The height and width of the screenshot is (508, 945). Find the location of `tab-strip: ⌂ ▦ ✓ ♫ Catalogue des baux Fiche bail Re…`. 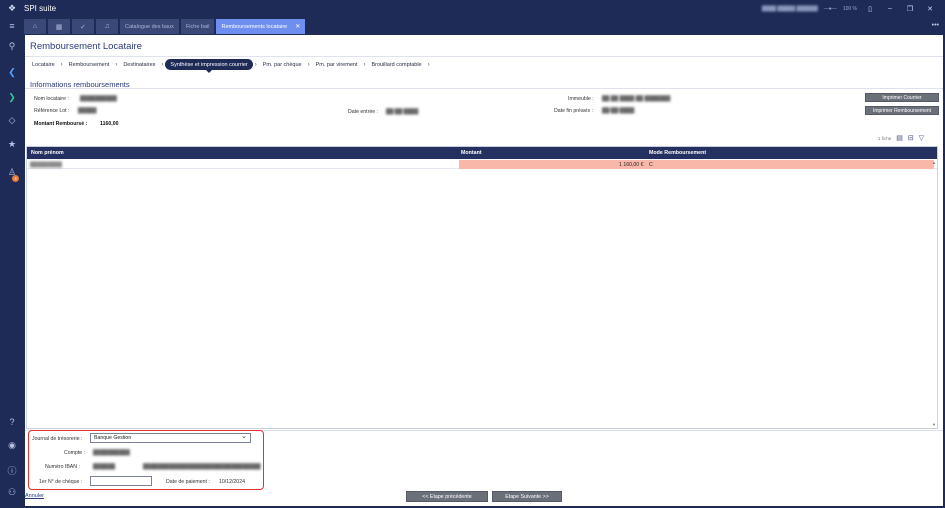

tab-strip: ⌂ ▦ ✓ ♫ Catalogue des baux Fiche bail Re… is located at coordinates (484, 25).